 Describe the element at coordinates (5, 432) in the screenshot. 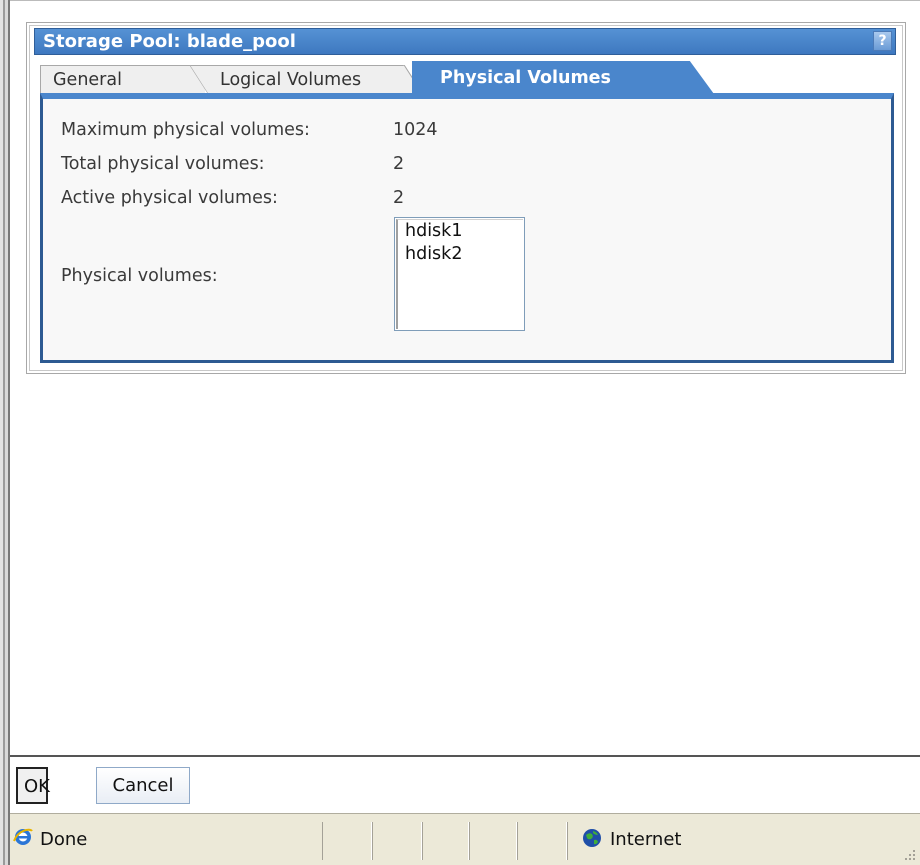

I see `window-frame-left` at that location.